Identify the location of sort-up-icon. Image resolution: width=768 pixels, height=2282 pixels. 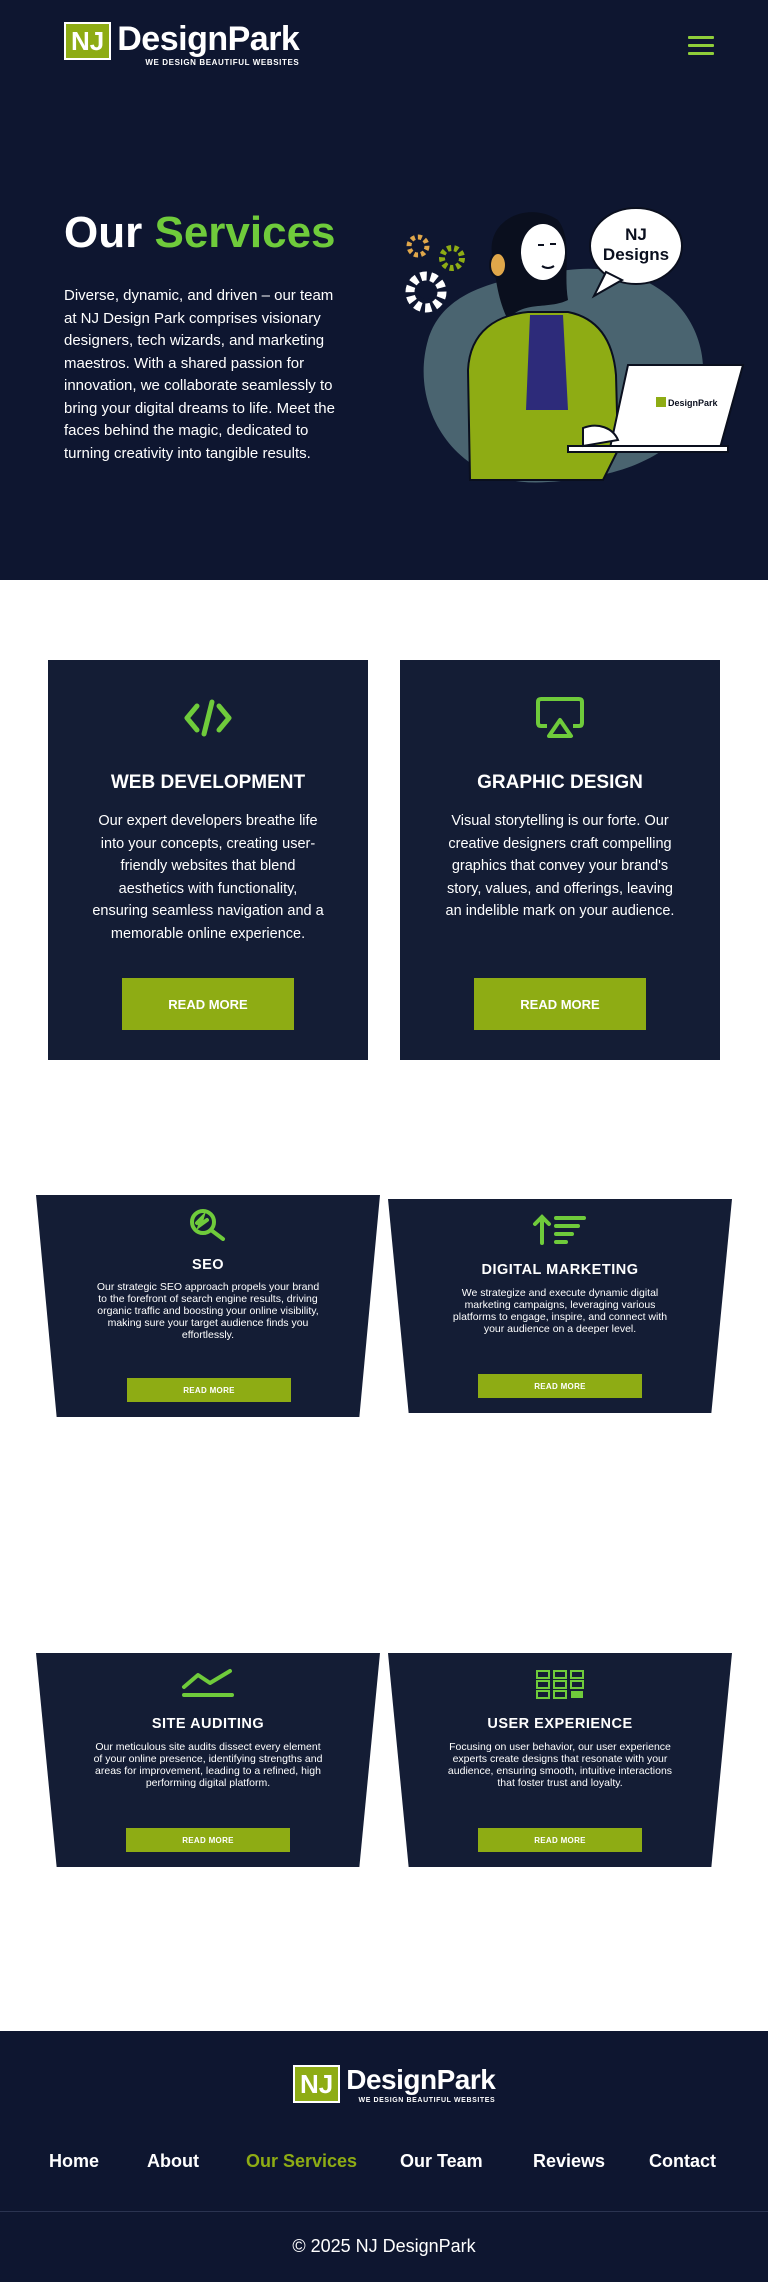
(560, 1229).